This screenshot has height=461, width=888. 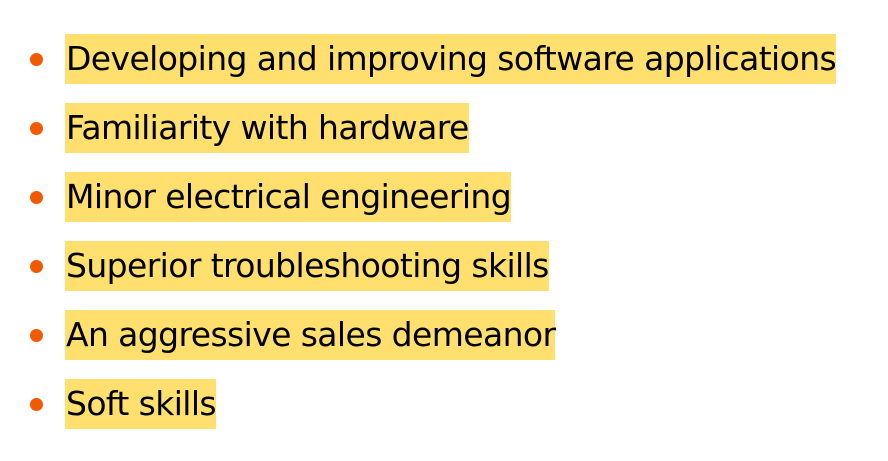 I want to click on list-item-text: Superior troubleshooting skills, so click(x=307, y=266).